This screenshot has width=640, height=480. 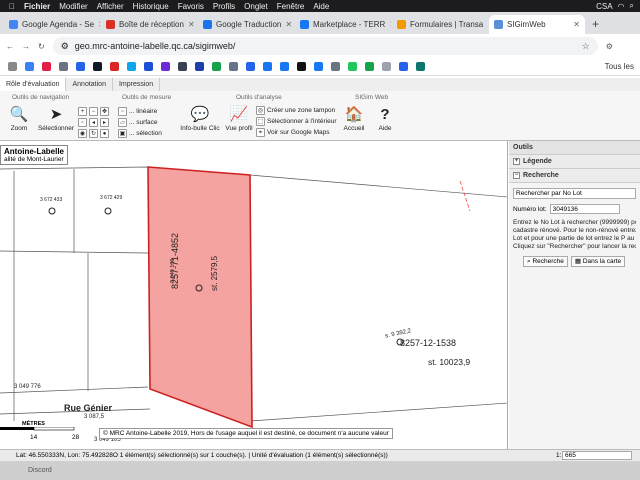 What do you see at coordinates (619, 66) in the screenshot?
I see `all-bookmarks-label: Tous les` at bounding box center [619, 66].